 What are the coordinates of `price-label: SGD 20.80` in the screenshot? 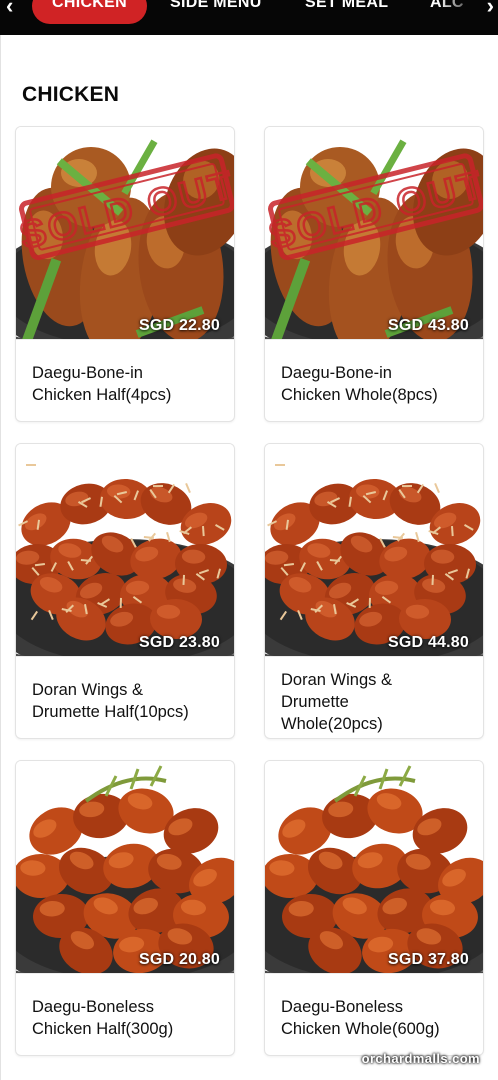 It's located at (179, 959).